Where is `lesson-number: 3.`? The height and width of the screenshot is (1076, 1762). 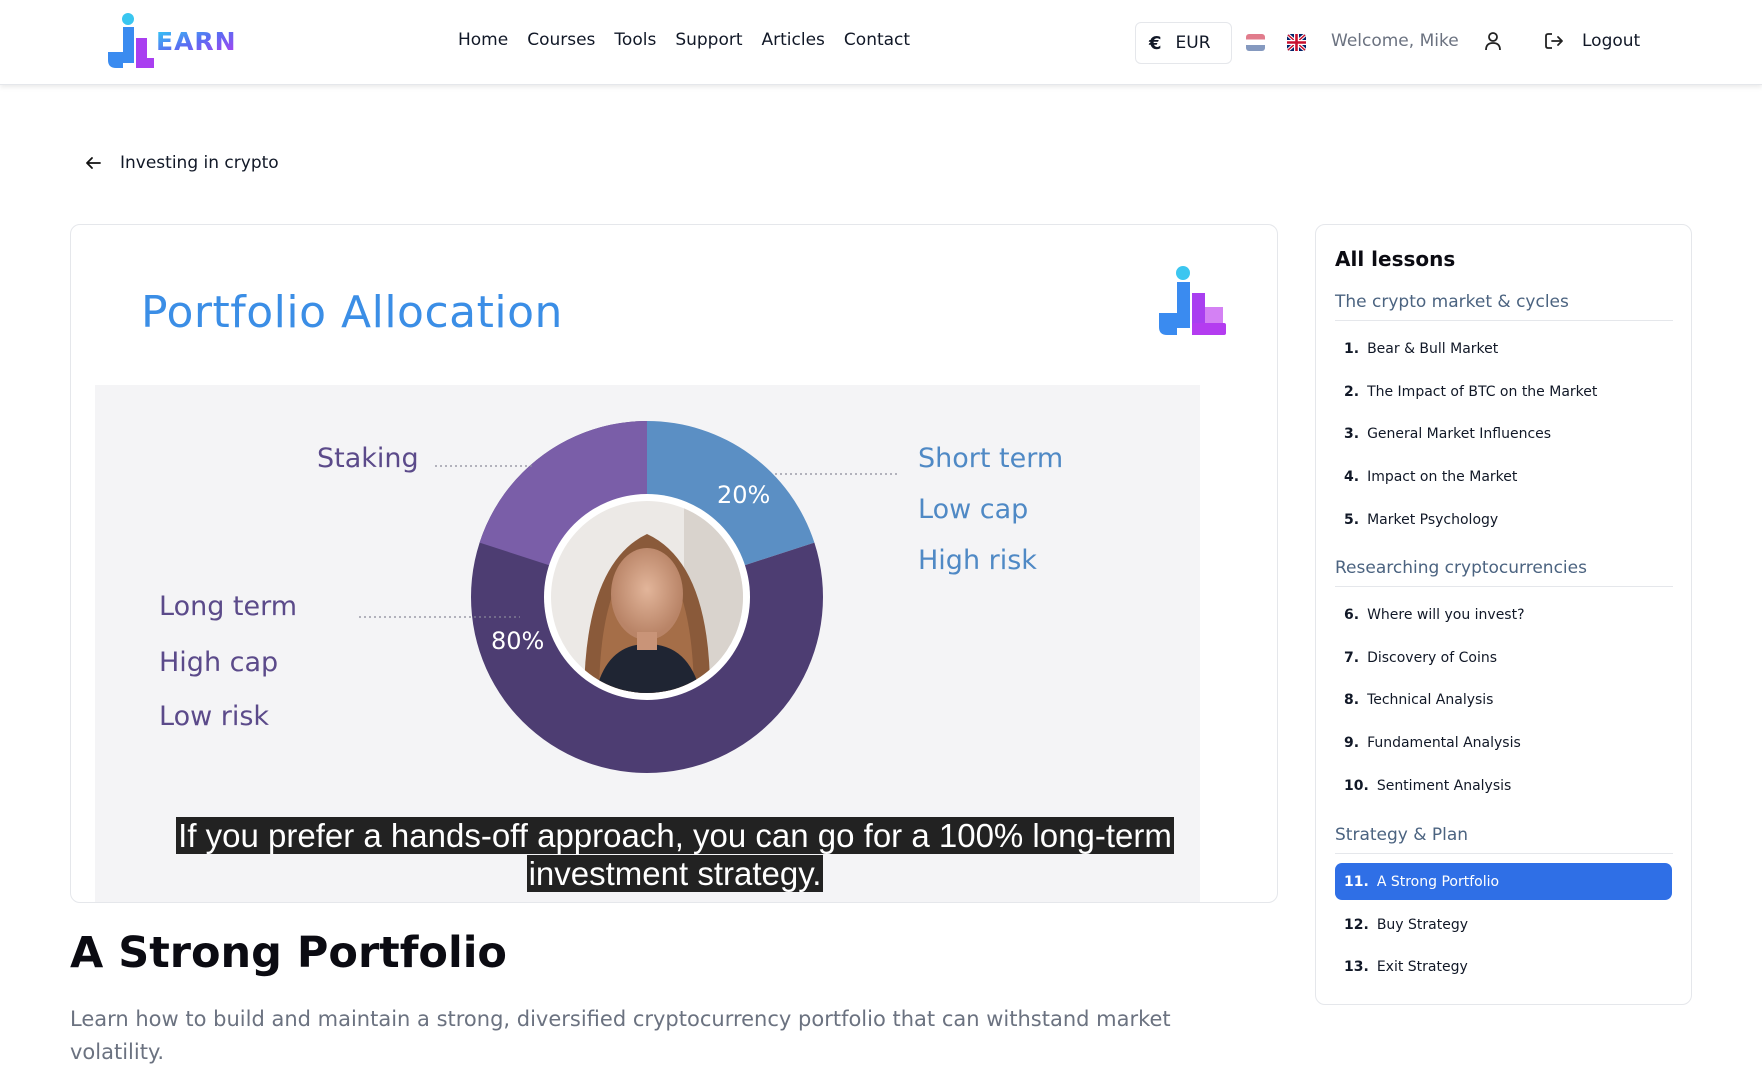 lesson-number: 3. is located at coordinates (1352, 433).